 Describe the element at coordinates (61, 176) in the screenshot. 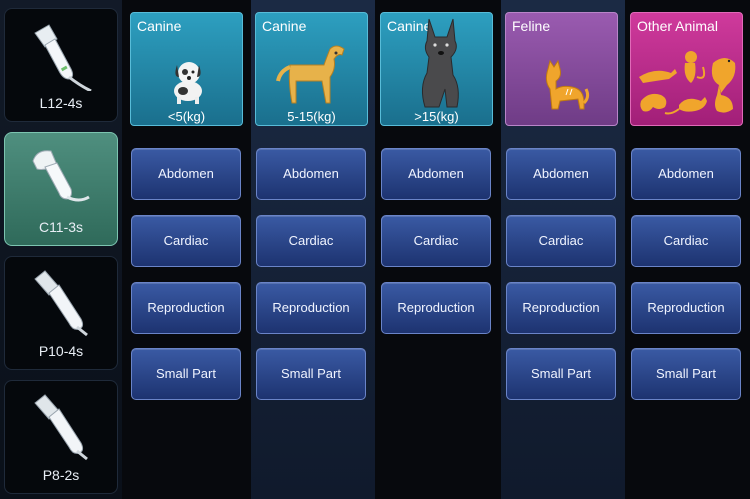

I see `convex-probe-icon` at that location.